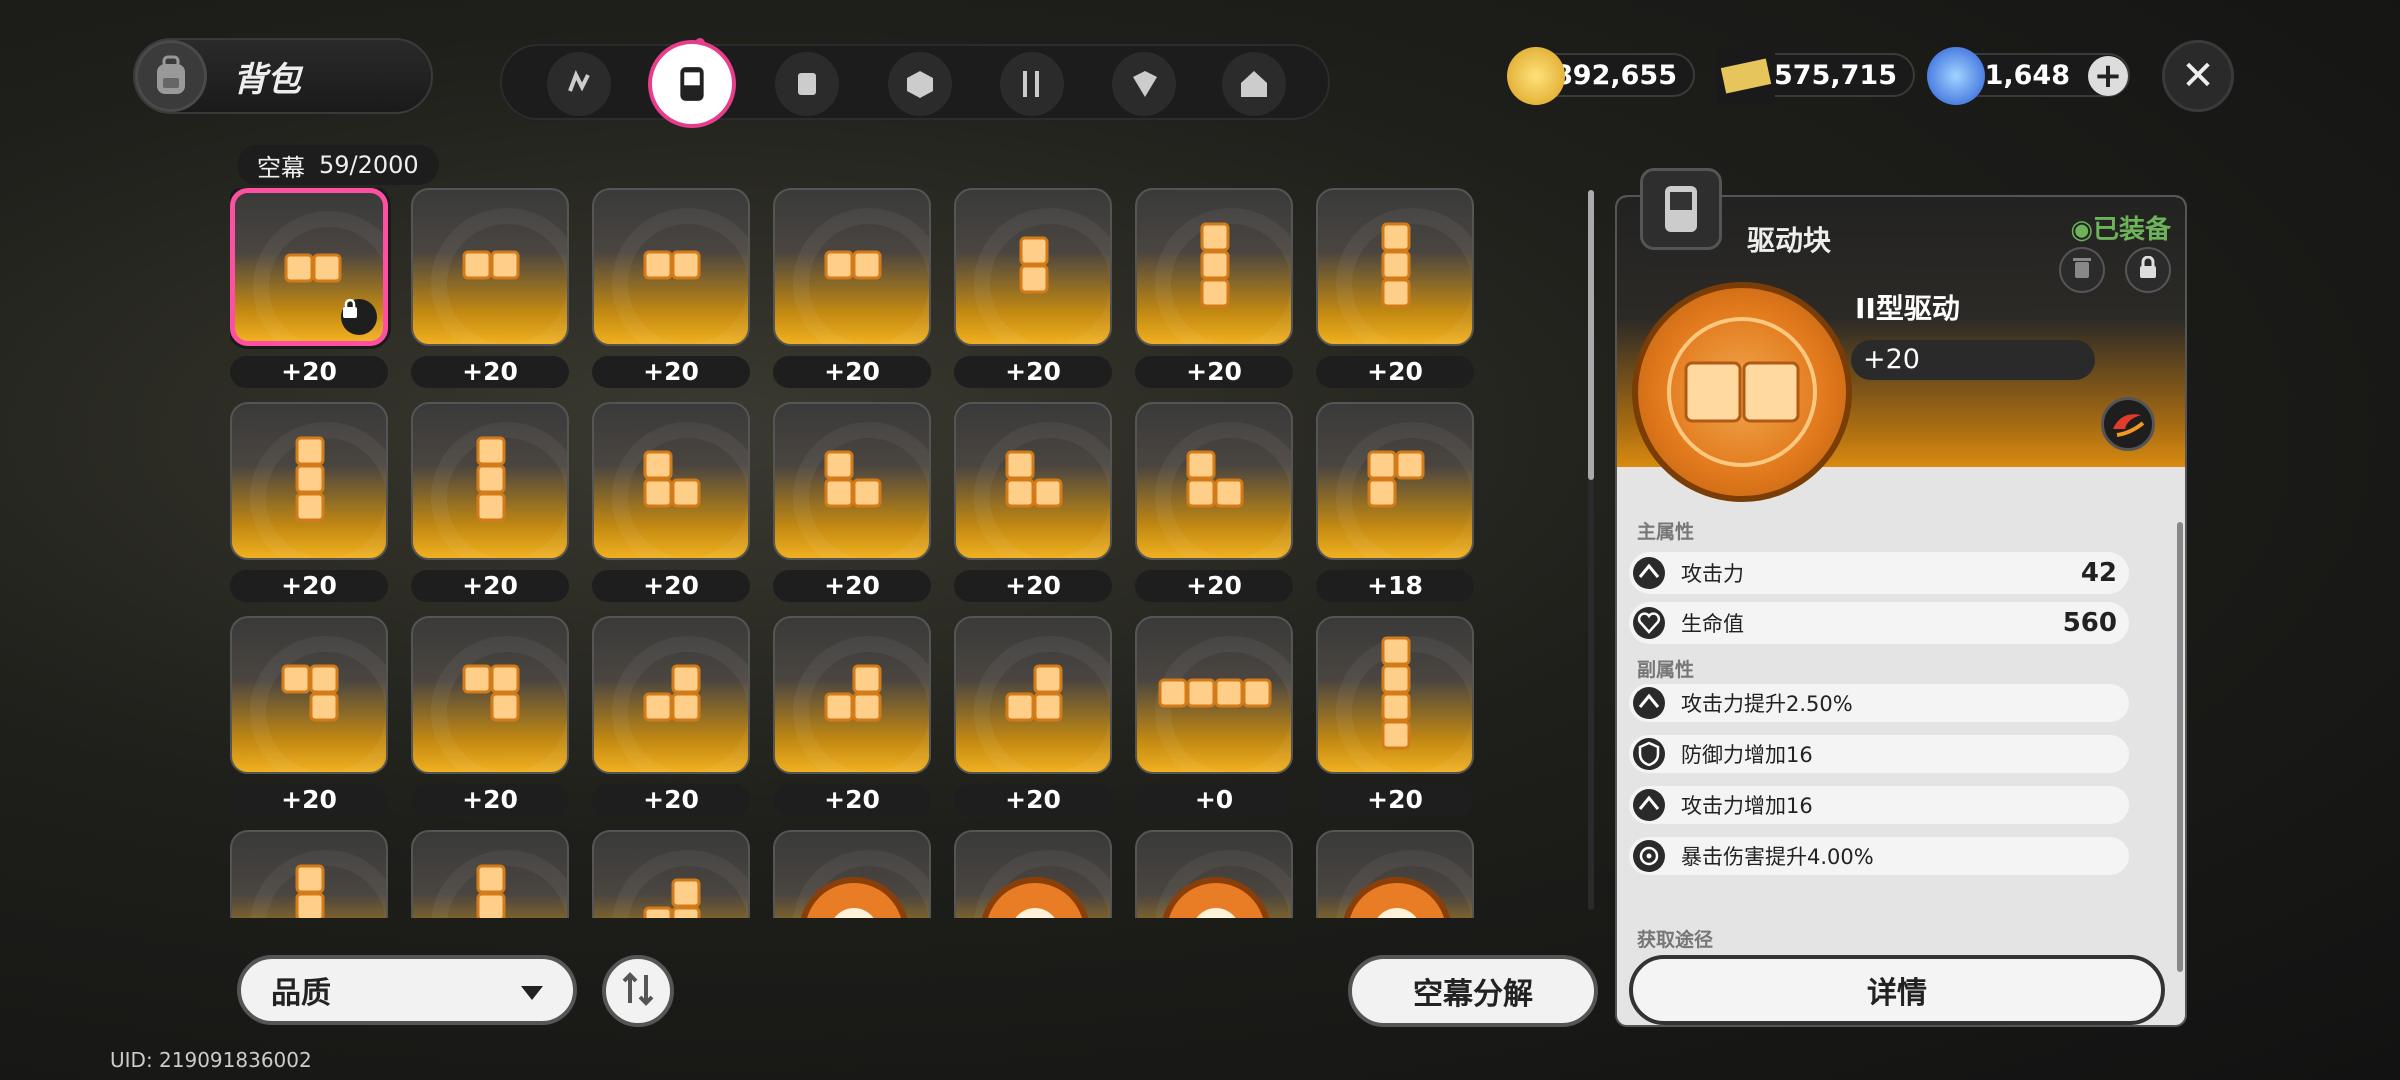 This screenshot has height=1080, width=2400. Describe the element at coordinates (1879, 623) in the screenshot. I see `stat-row: 生命值 560` at that location.